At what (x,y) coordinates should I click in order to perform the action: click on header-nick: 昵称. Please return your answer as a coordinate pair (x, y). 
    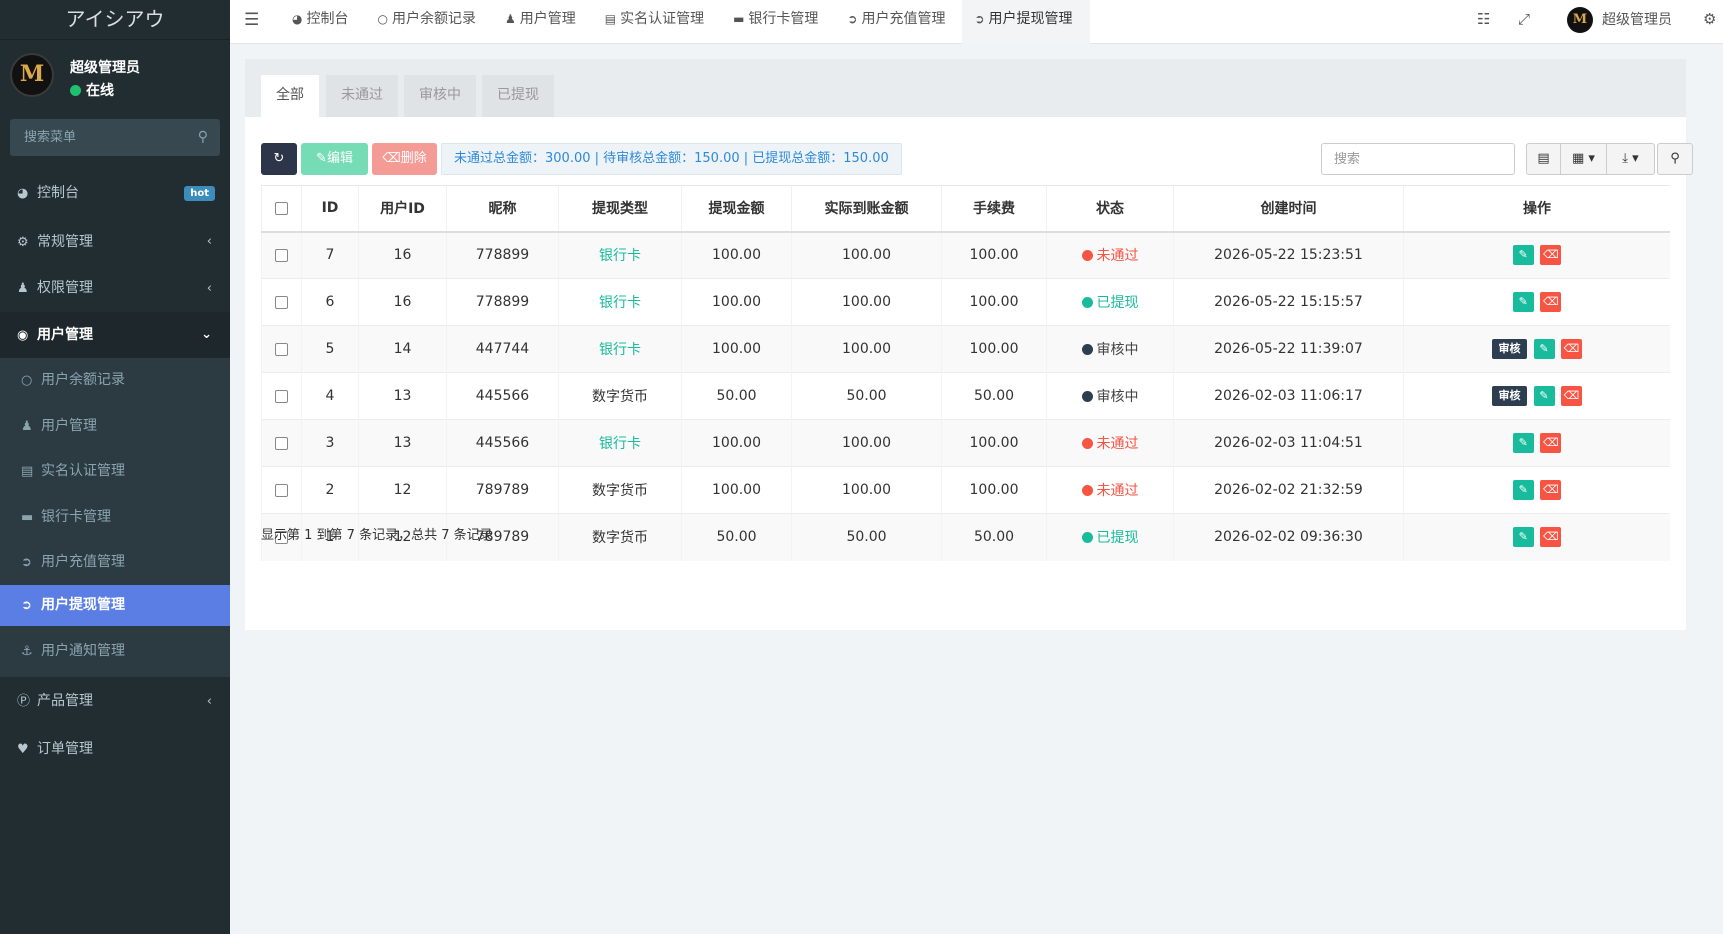
    Looking at the image, I should click on (502, 209).